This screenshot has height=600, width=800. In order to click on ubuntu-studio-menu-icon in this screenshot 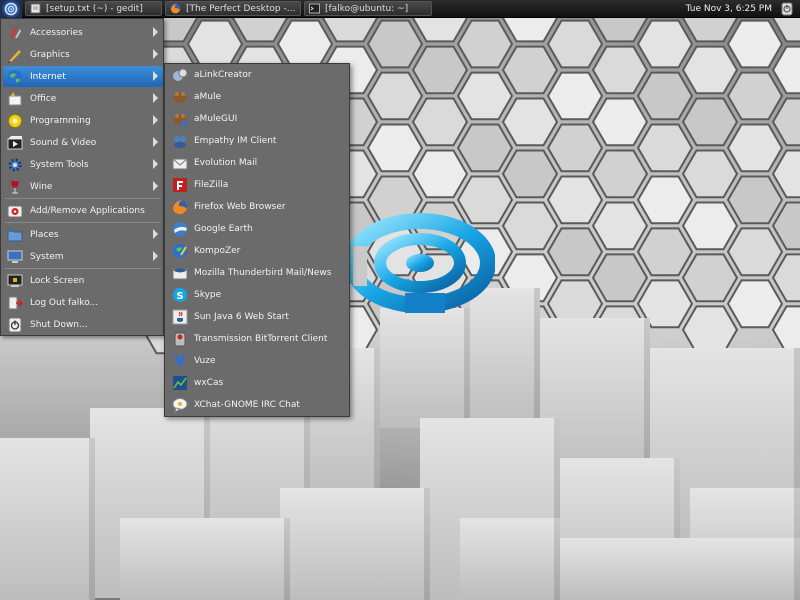, I will do `click(11, 8)`.